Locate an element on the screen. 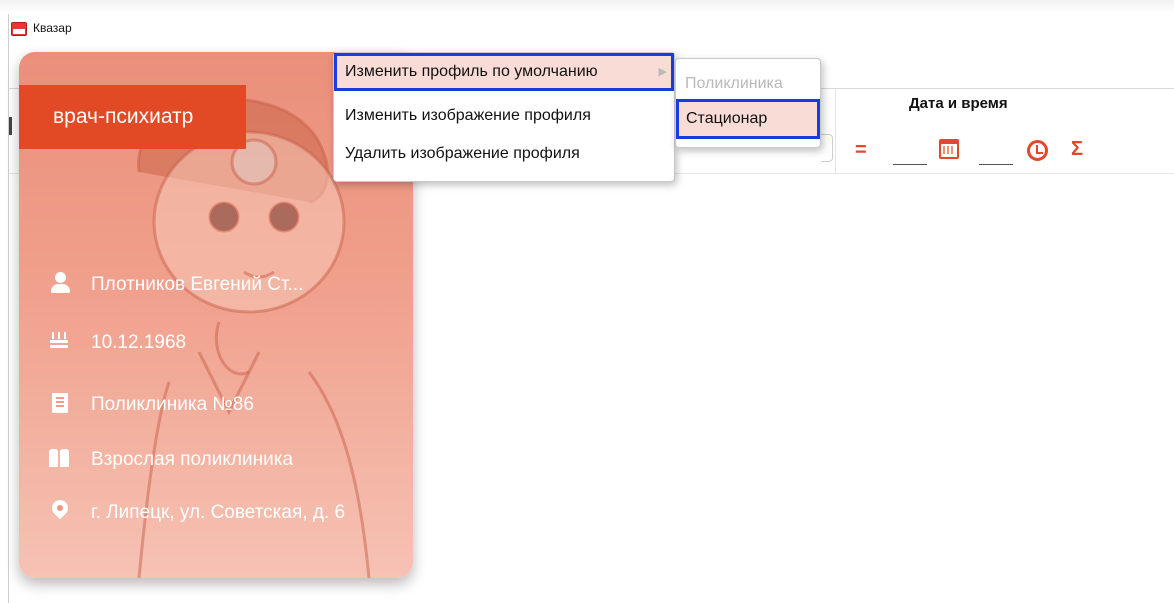 This screenshot has height=603, width=1174. profile-organization-row: Поликлиника №86 is located at coordinates (151, 405).